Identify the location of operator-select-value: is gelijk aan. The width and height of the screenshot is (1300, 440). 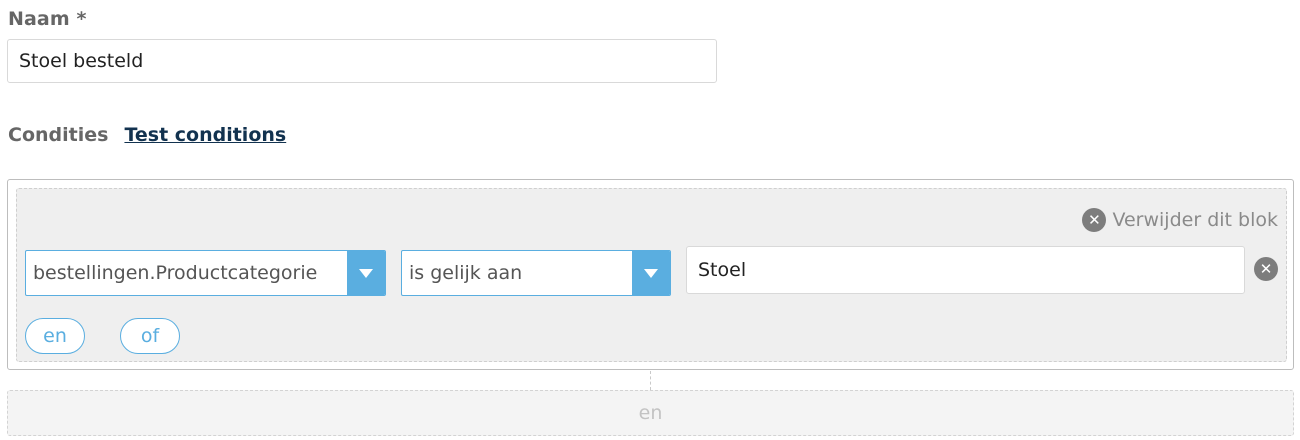
(466, 273).